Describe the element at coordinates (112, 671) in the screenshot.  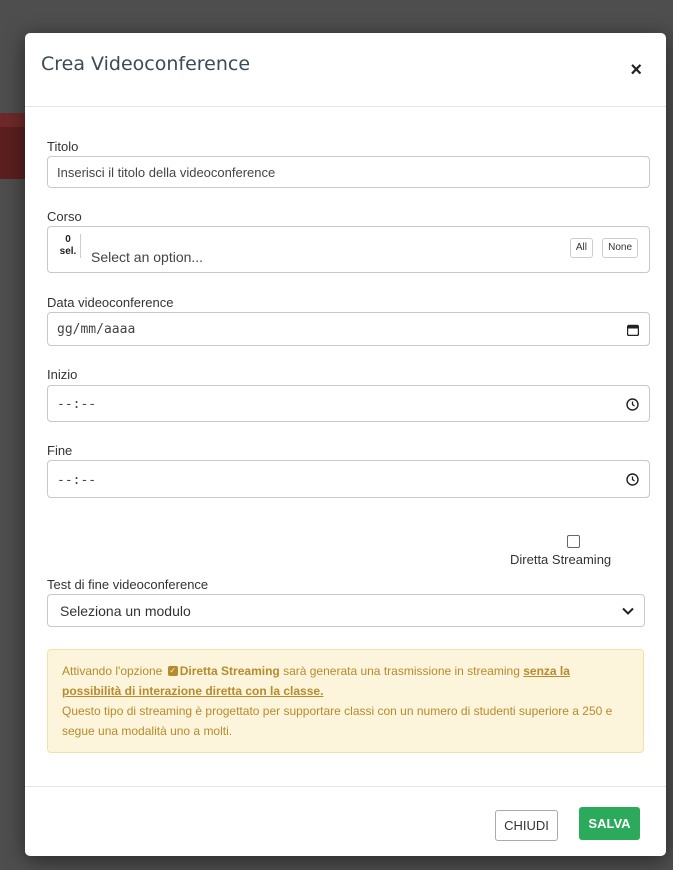
I see `alert-text-1: Attivando l'opzione` at that location.